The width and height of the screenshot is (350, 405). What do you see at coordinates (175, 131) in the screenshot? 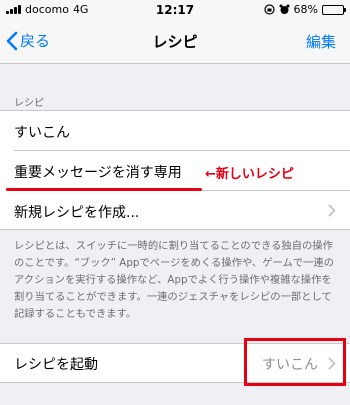
I see `recipe-item-suikon: すいこん` at bounding box center [175, 131].